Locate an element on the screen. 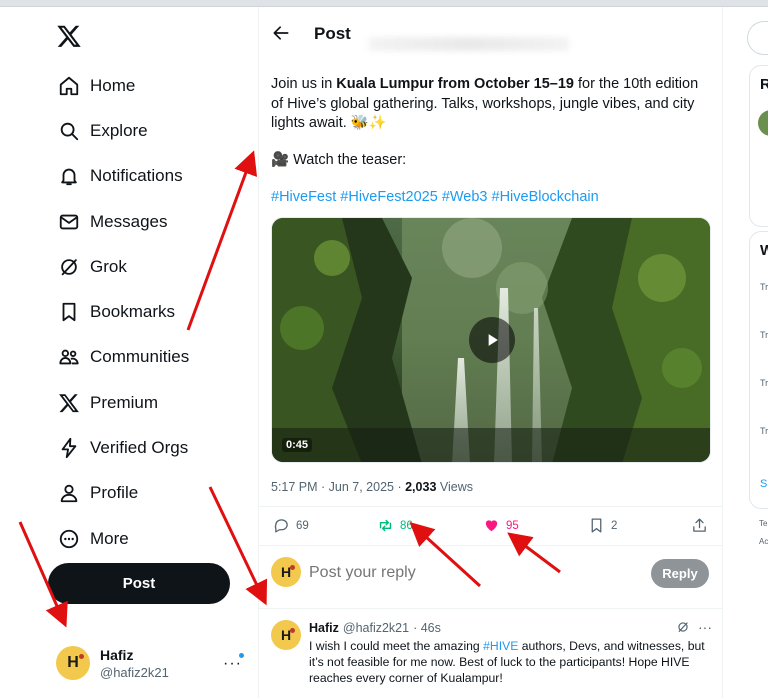 This screenshot has width=768, height=698. nav-label-bookmarks: Bookmarks is located at coordinates (133, 312).